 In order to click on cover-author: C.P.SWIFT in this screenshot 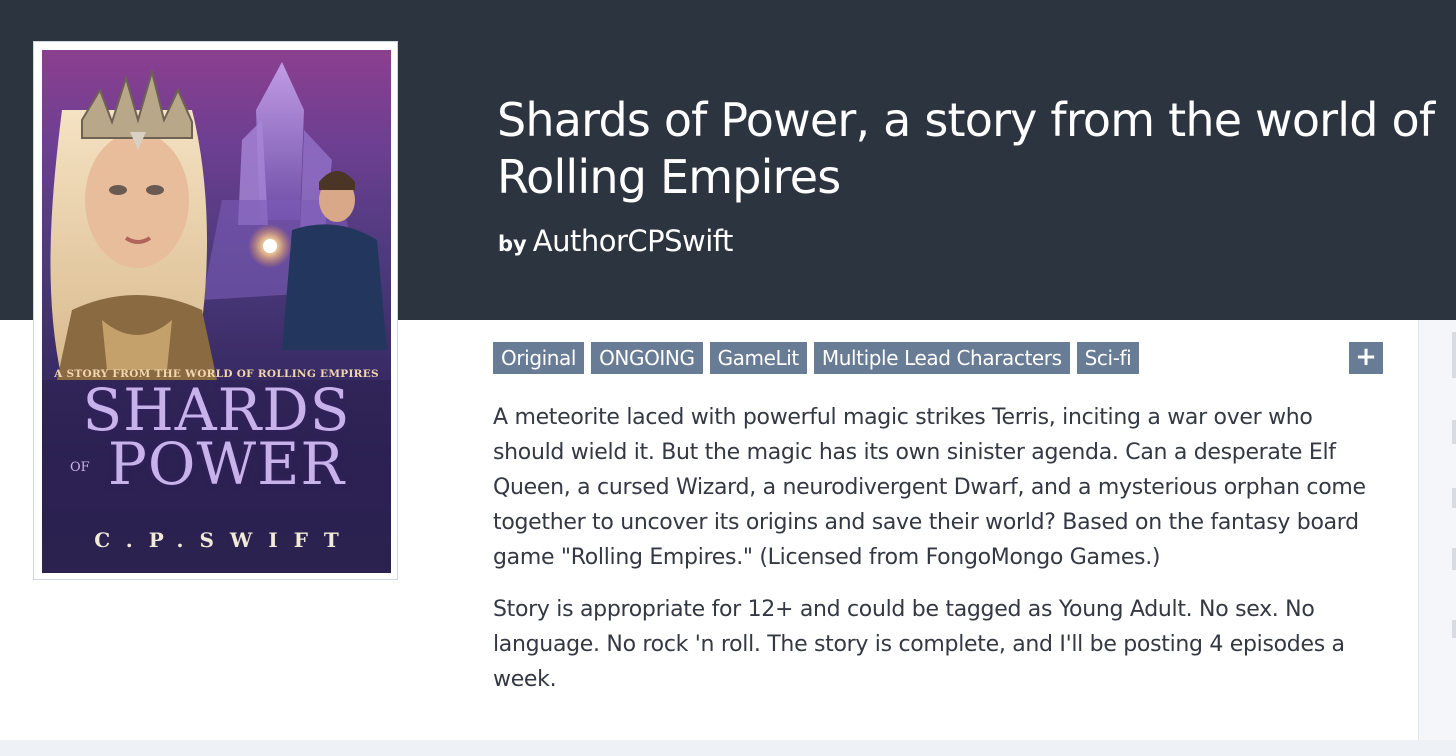, I will do `click(224, 540)`.